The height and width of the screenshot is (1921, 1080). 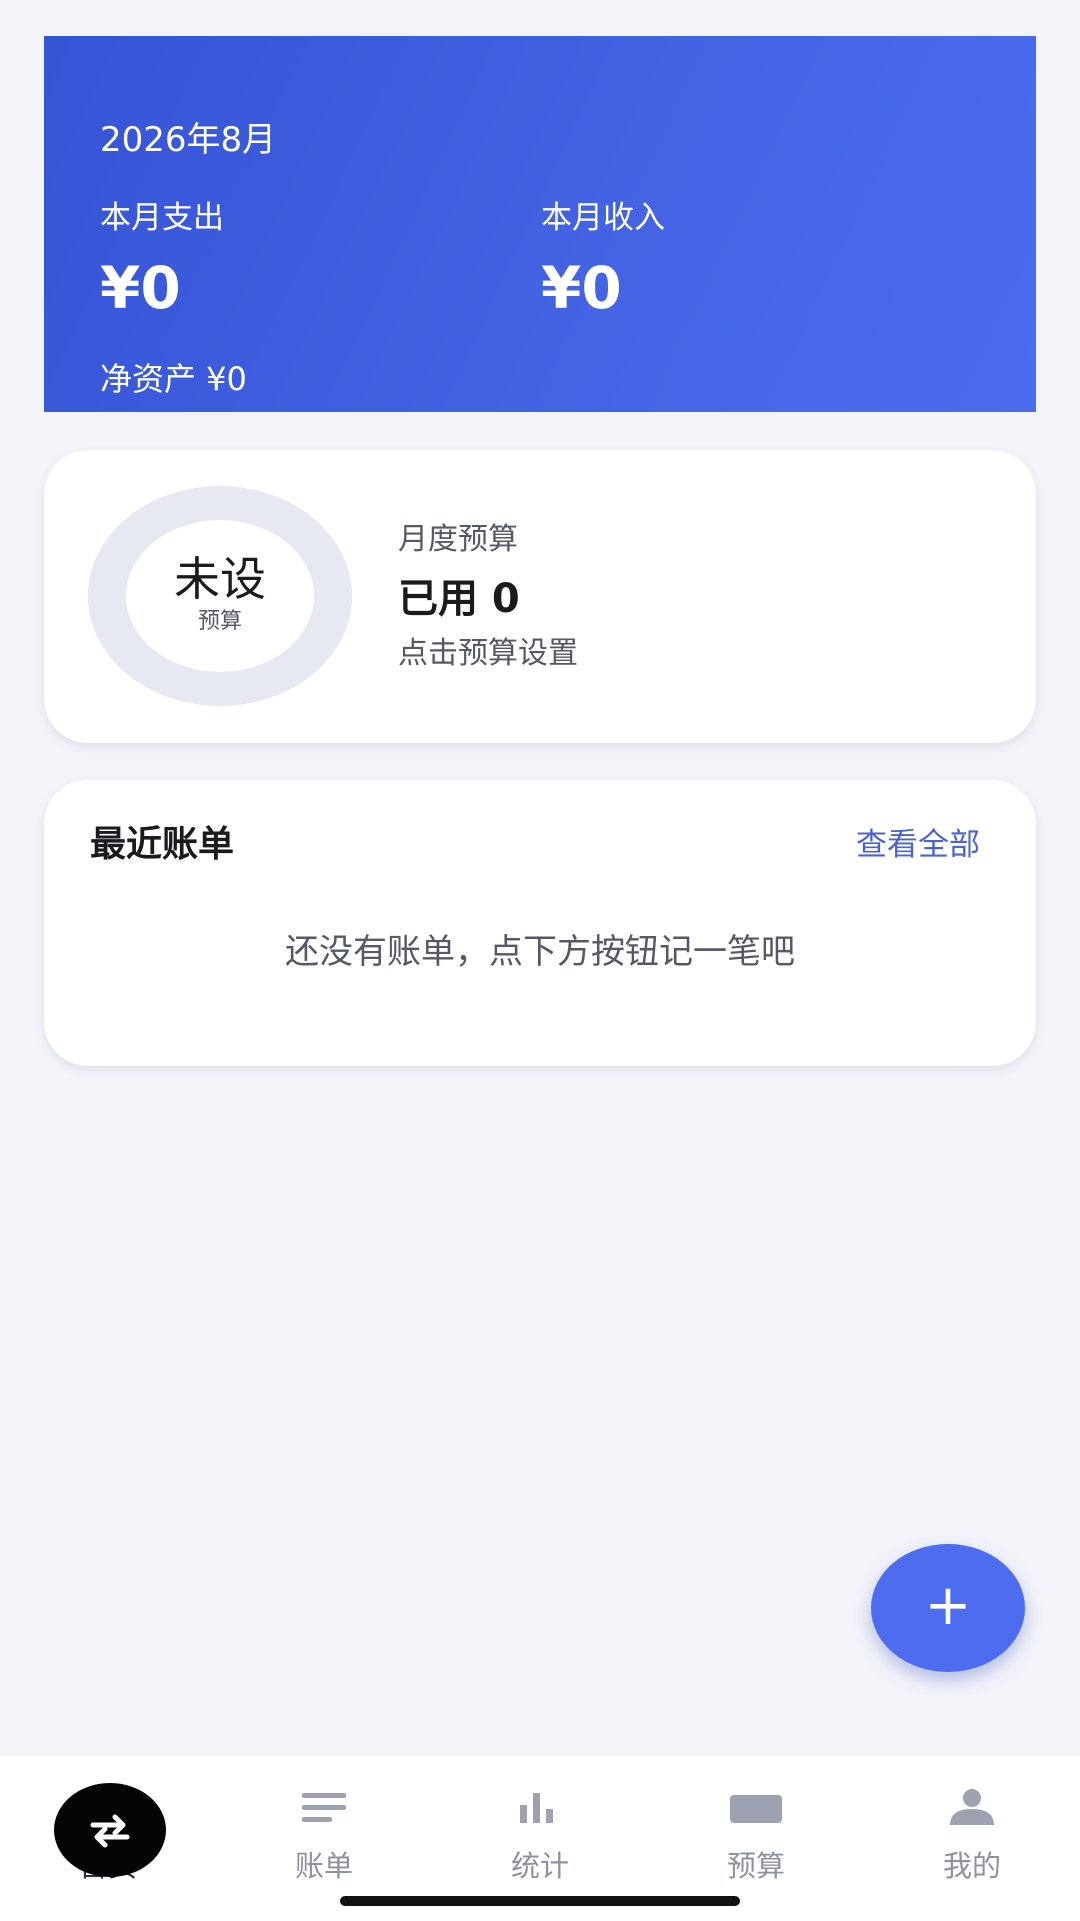 What do you see at coordinates (219, 621) in the screenshot?
I see `budget-ring-sub-text: 预算` at bounding box center [219, 621].